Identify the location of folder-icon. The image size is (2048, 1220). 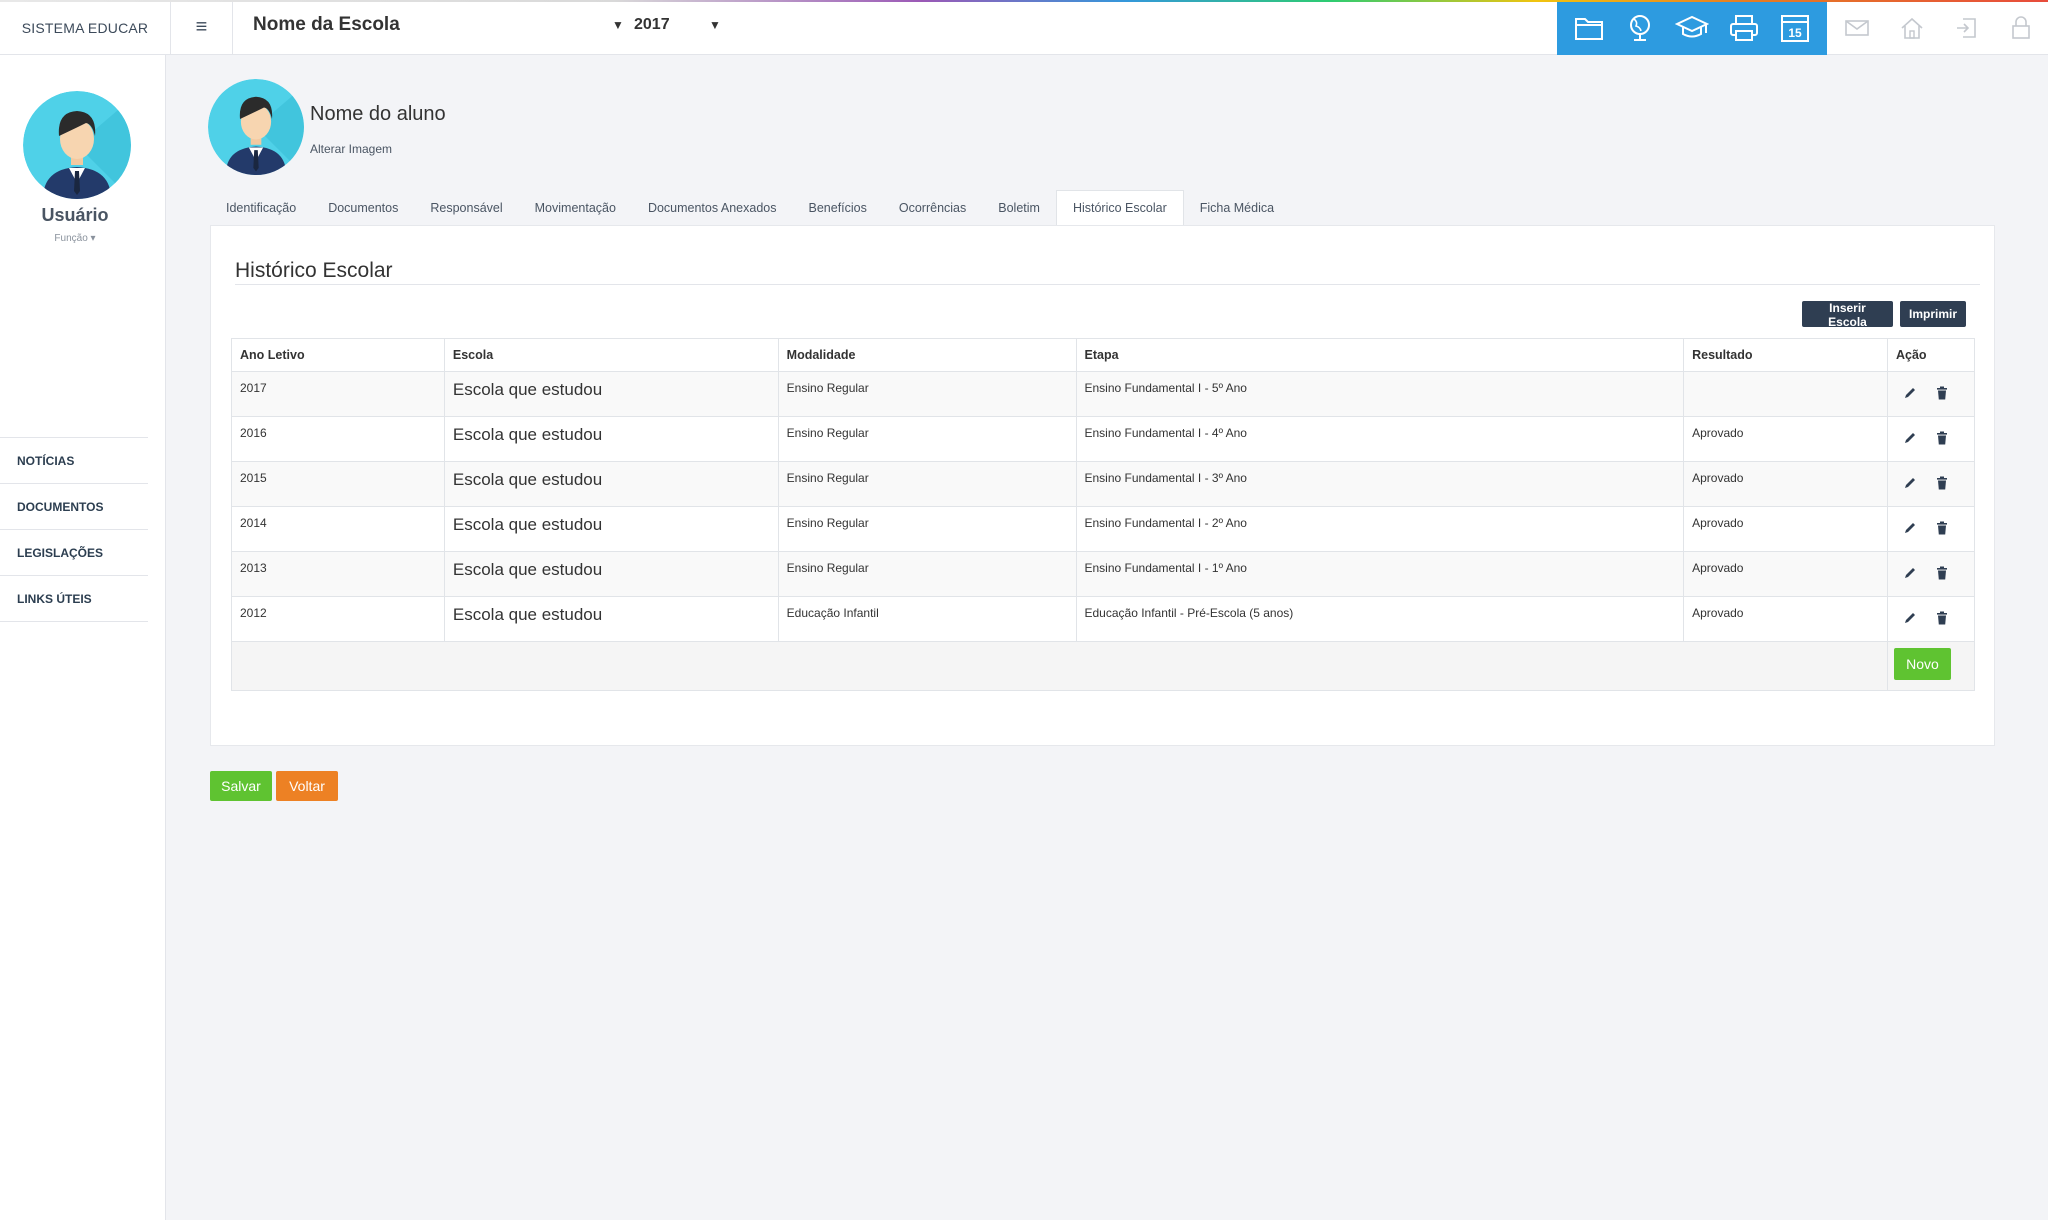
(1589, 28).